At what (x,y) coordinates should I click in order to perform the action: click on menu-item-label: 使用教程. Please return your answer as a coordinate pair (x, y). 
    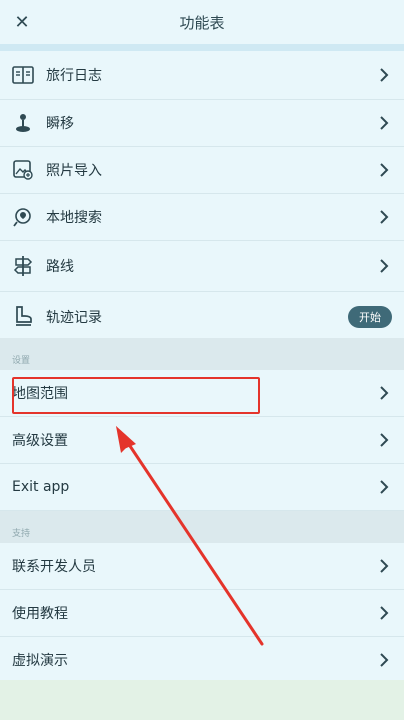
    Looking at the image, I should click on (40, 614).